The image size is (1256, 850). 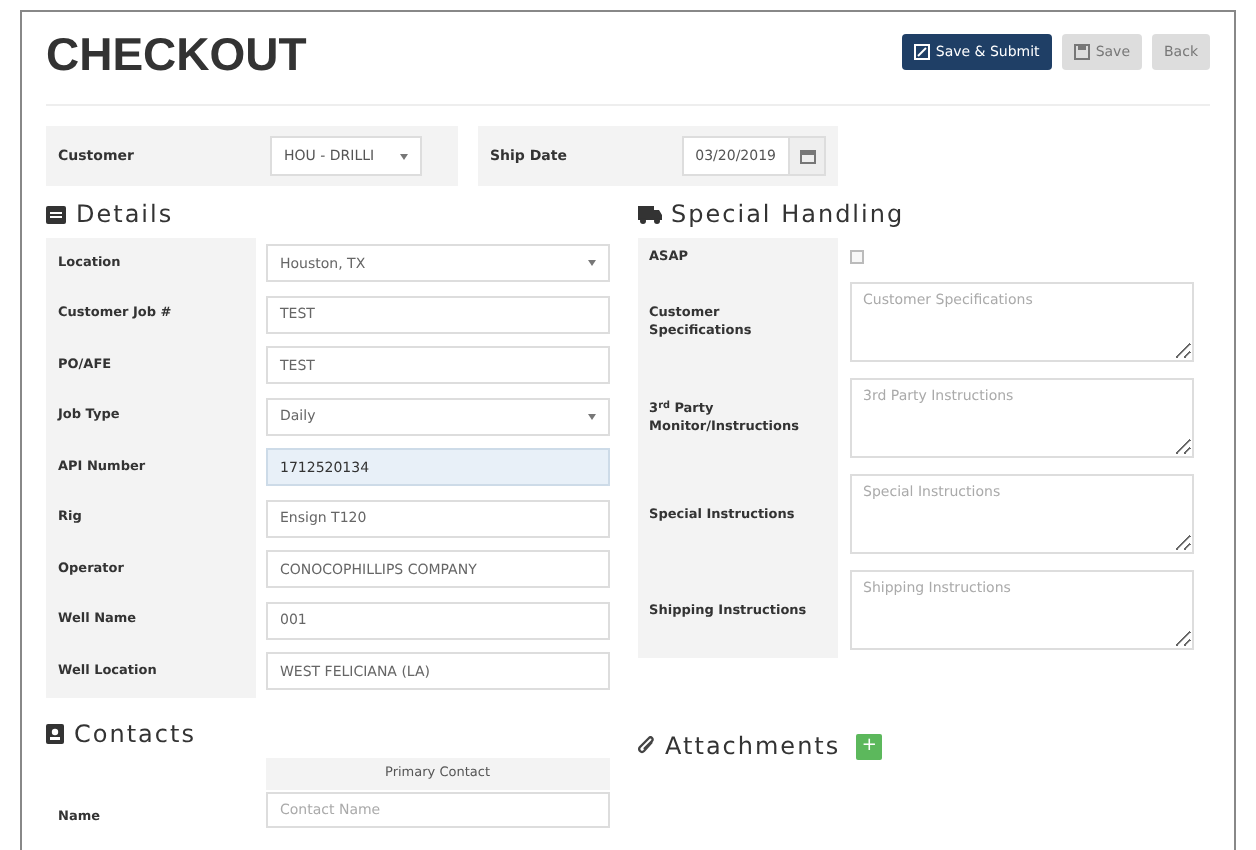 What do you see at coordinates (807, 156) in the screenshot?
I see `calendar-icon` at bounding box center [807, 156].